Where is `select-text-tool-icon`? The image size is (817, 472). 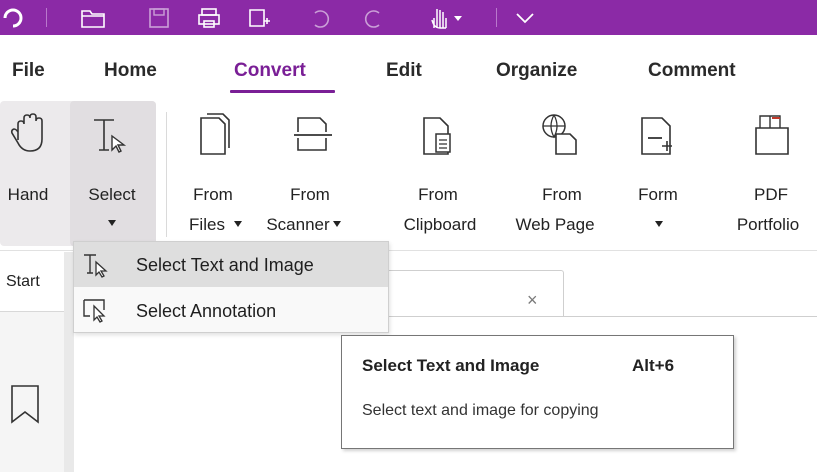 select-text-tool-icon is located at coordinates (110, 135).